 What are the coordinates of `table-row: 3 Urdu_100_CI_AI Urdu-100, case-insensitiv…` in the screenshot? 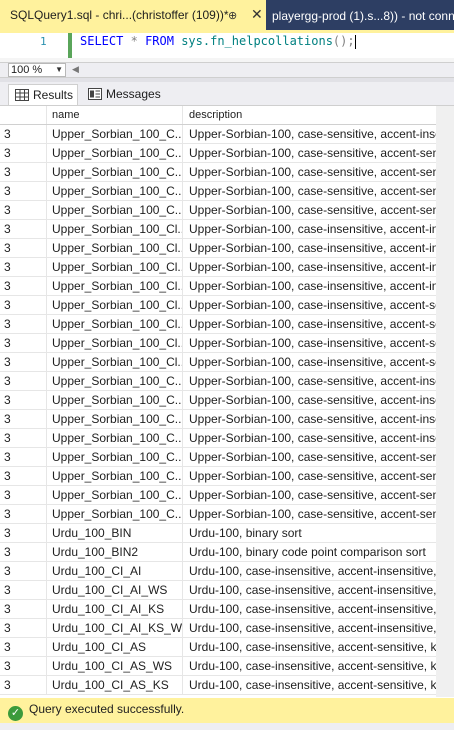 It's located at (218, 571).